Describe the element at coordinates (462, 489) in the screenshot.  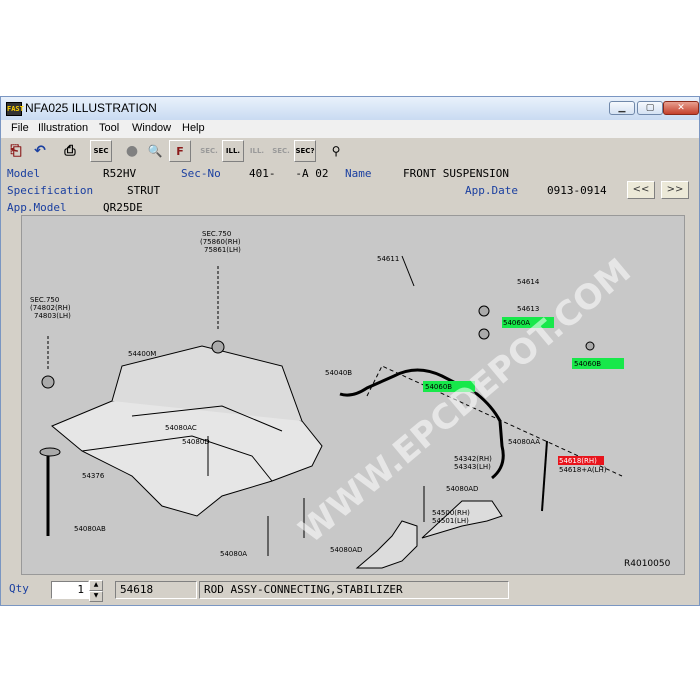
I see `callout-54080ad-right: 54080AD` at that location.